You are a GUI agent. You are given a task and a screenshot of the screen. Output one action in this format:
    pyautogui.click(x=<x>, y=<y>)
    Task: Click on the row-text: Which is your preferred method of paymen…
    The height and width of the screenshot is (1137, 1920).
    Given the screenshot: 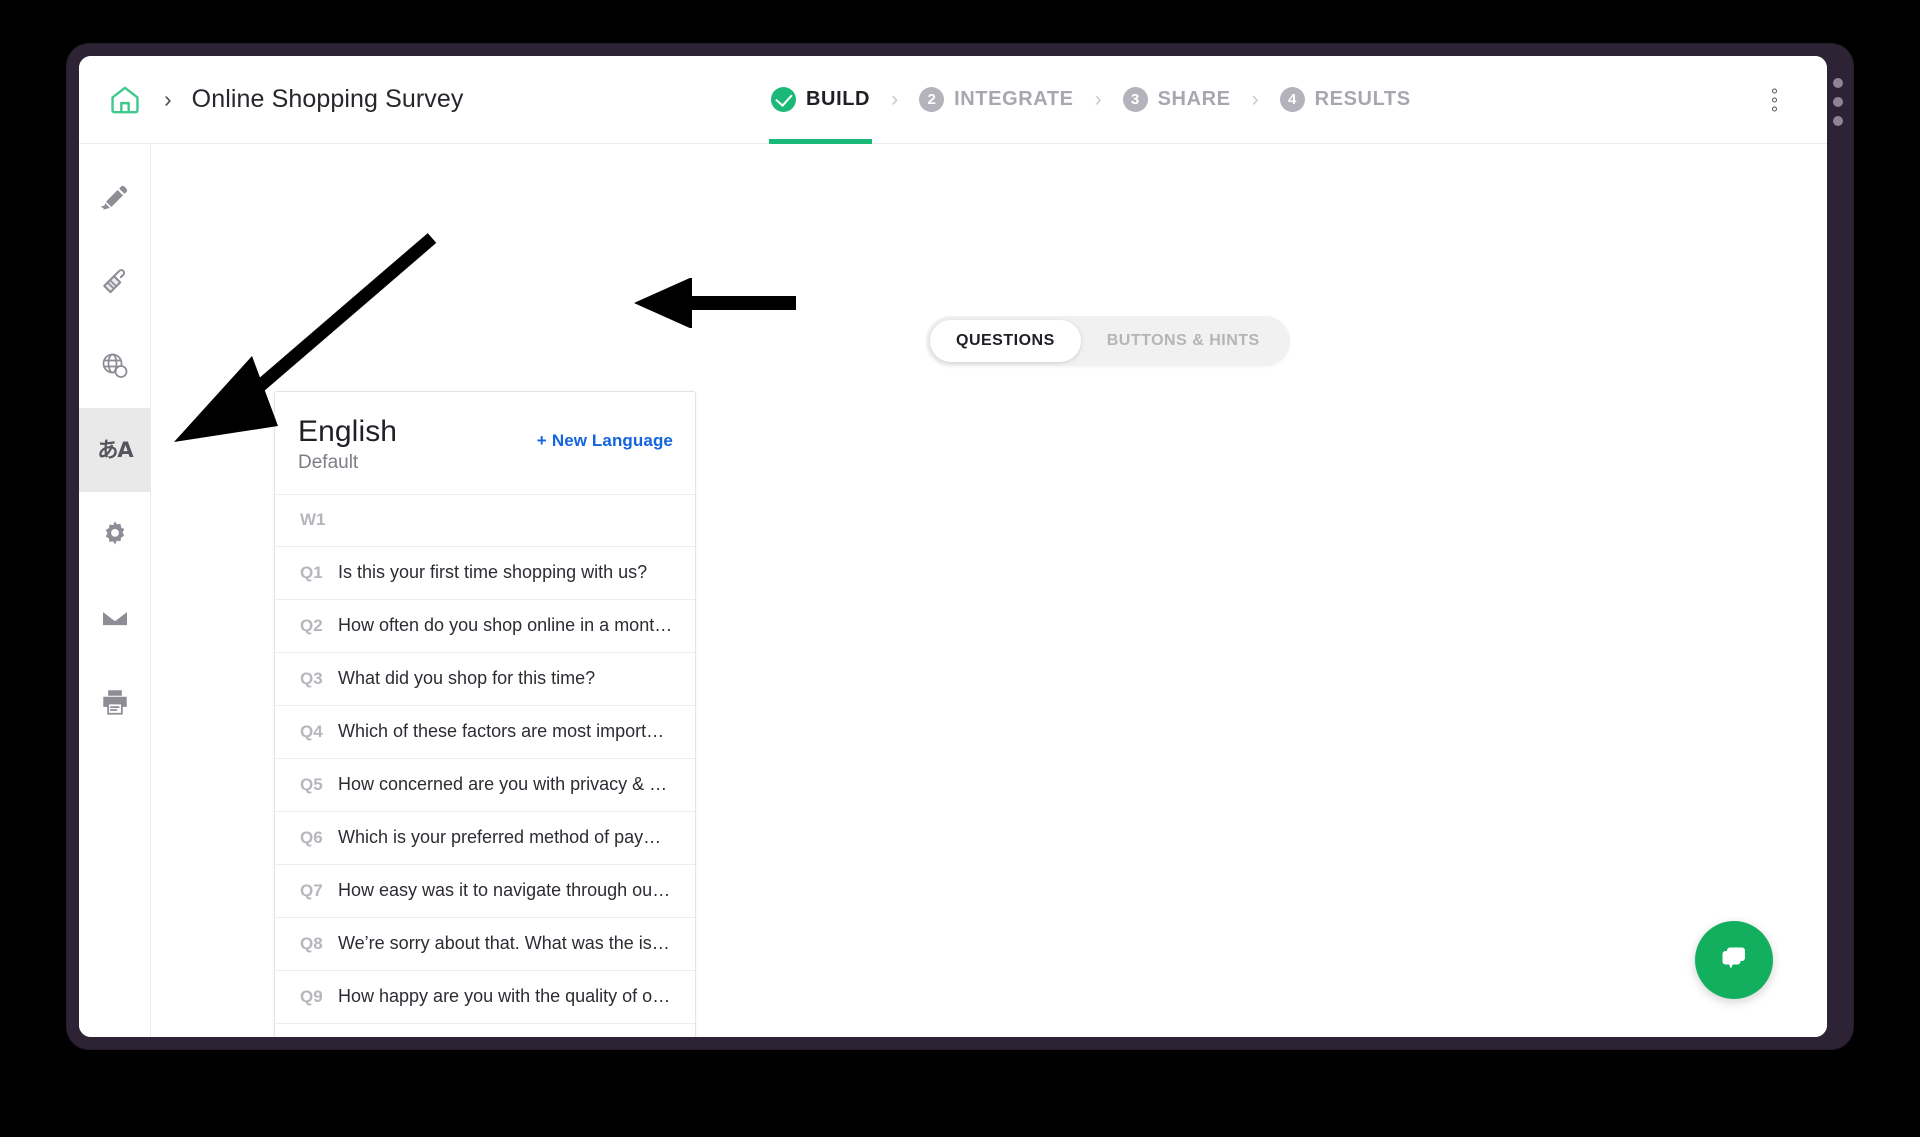 What is the action you would take?
    pyautogui.click(x=505, y=837)
    